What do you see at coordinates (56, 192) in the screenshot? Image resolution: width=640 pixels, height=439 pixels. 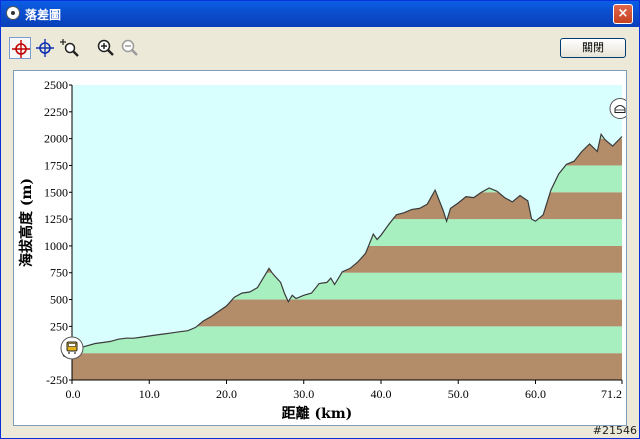 I see `y-tick-label: 1500` at bounding box center [56, 192].